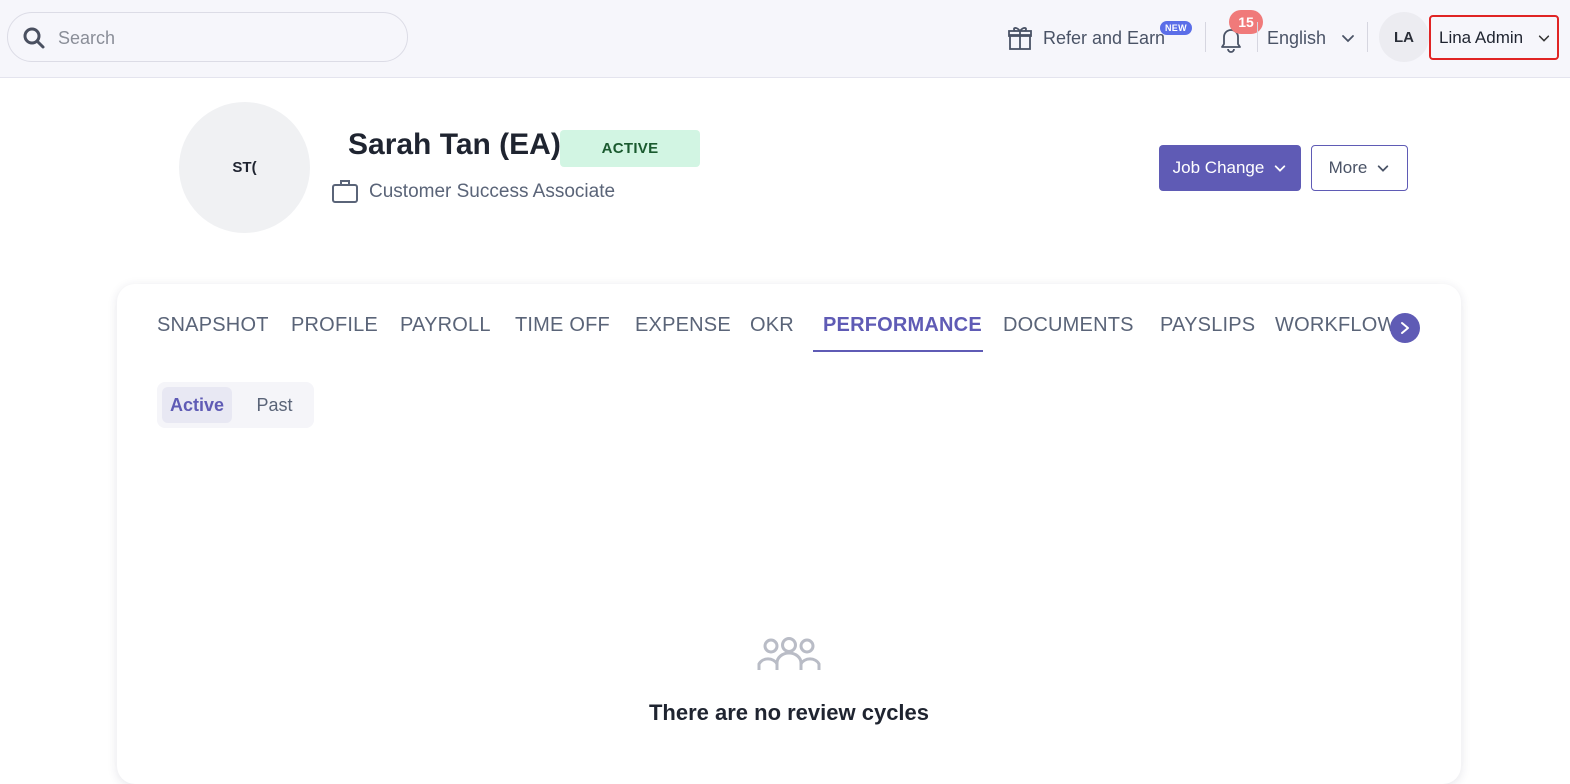 The width and height of the screenshot is (1570, 784). Describe the element at coordinates (334, 334) in the screenshot. I see `tab-profile: PROFILE` at that location.